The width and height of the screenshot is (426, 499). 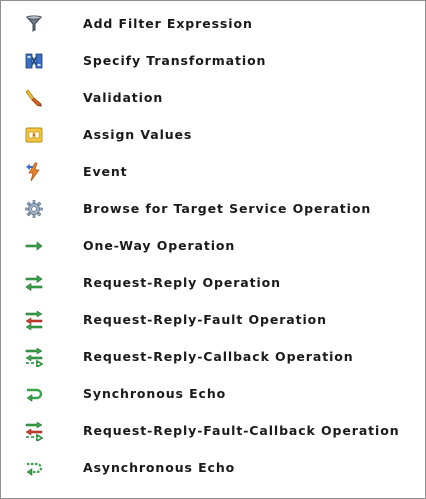 I want to click on browse-gear-icon, so click(x=34, y=209).